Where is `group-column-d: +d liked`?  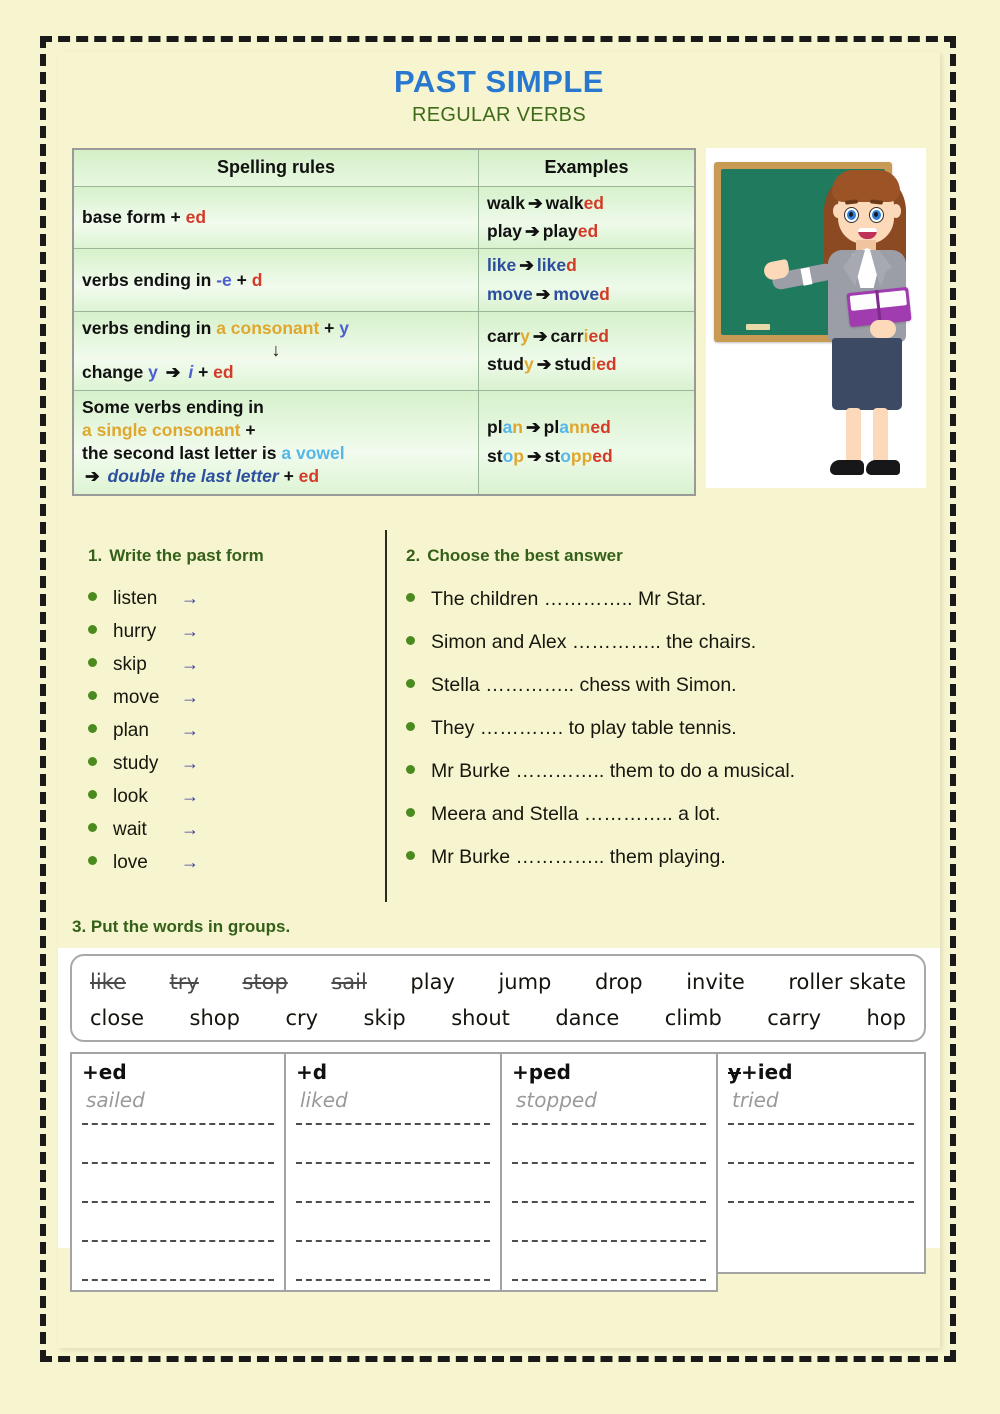 group-column-d: +d liked is located at coordinates (394, 1172).